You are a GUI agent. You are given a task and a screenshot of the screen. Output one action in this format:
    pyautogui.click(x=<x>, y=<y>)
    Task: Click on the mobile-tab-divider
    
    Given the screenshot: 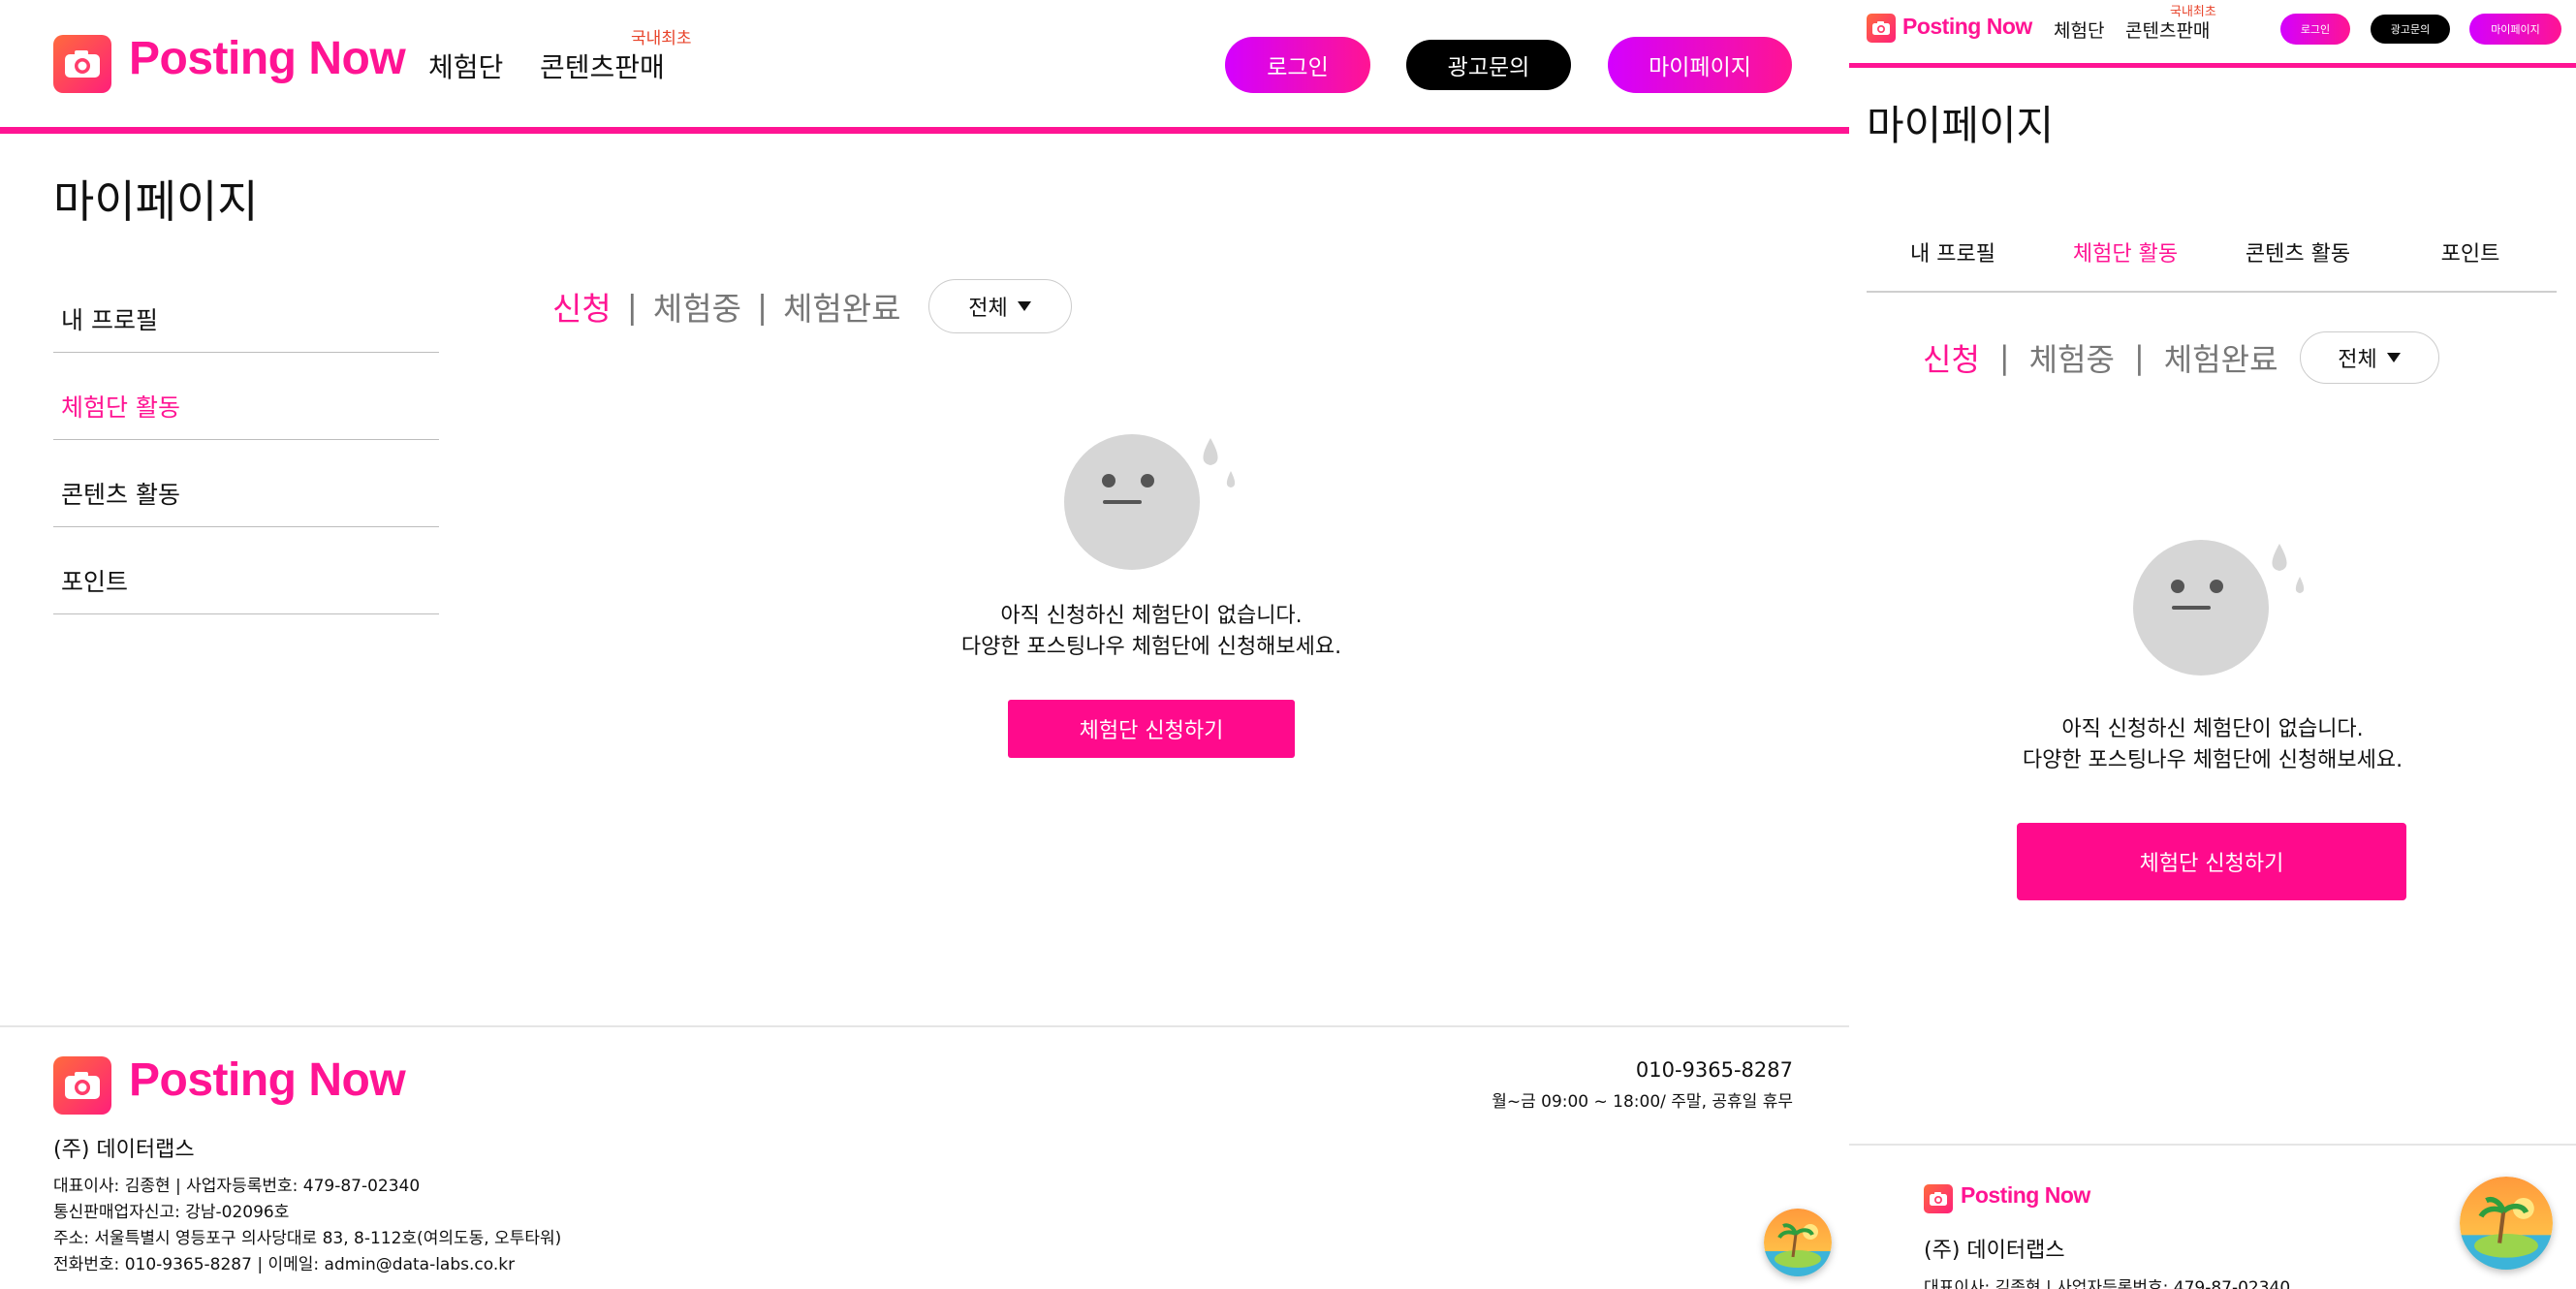 What is the action you would take?
    pyautogui.click(x=2212, y=292)
    